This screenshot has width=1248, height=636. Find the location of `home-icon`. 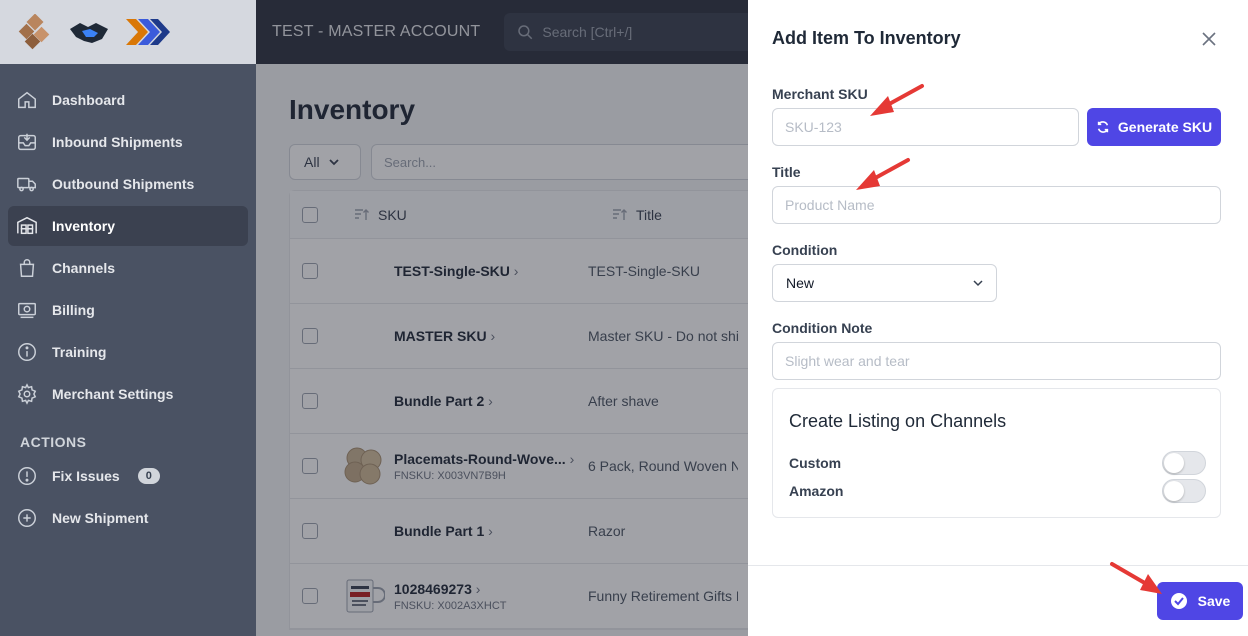

home-icon is located at coordinates (27, 100).